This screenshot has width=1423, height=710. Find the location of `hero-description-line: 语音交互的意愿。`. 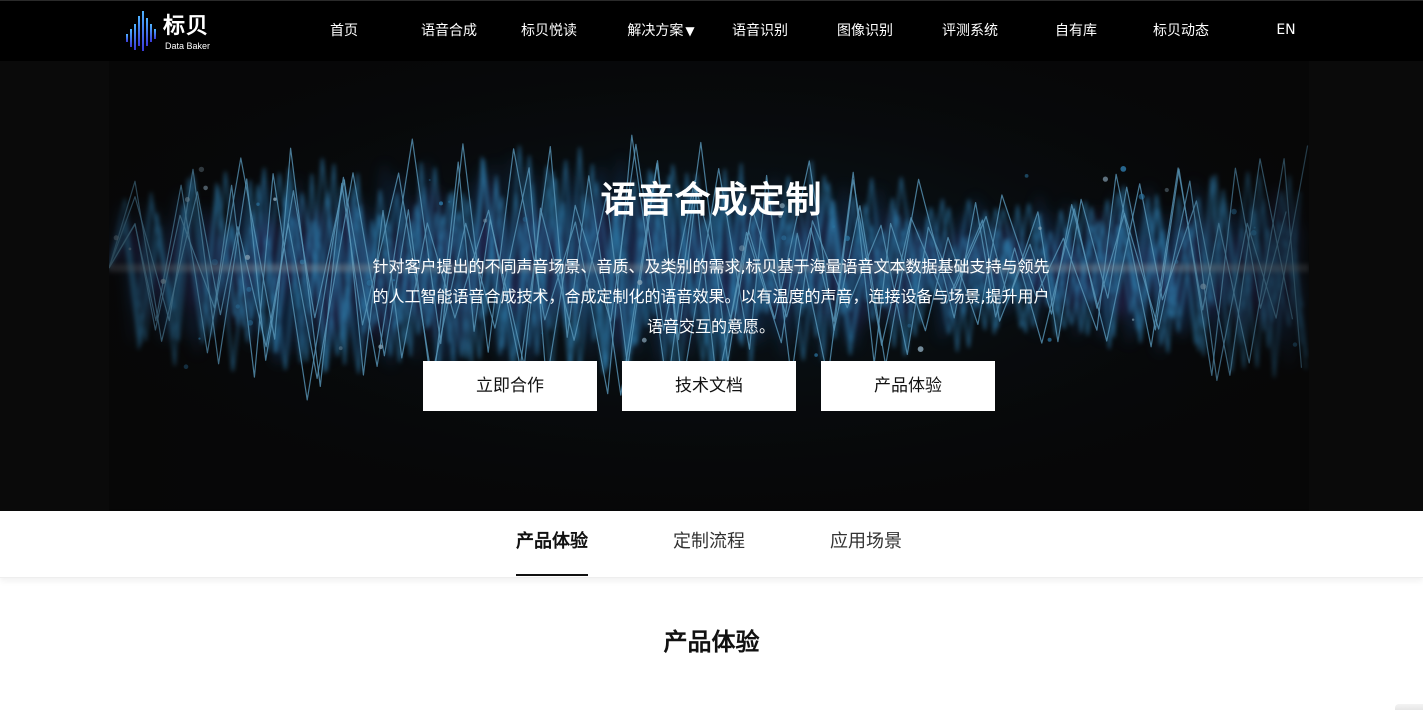

hero-description-line: 语音交互的意愿。 is located at coordinates (710, 326).